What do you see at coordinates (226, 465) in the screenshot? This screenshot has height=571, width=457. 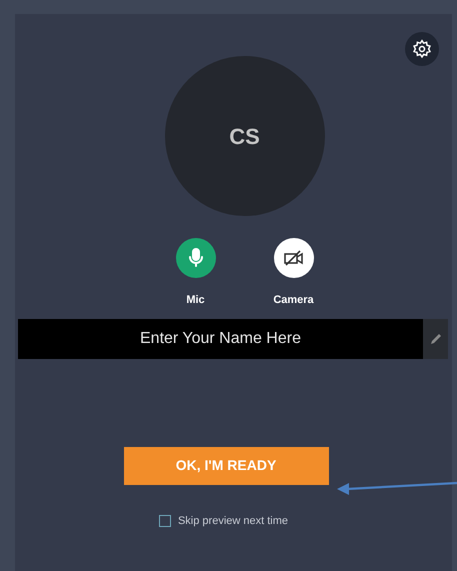 I see `ready-button: OK, I'M READY` at bounding box center [226, 465].